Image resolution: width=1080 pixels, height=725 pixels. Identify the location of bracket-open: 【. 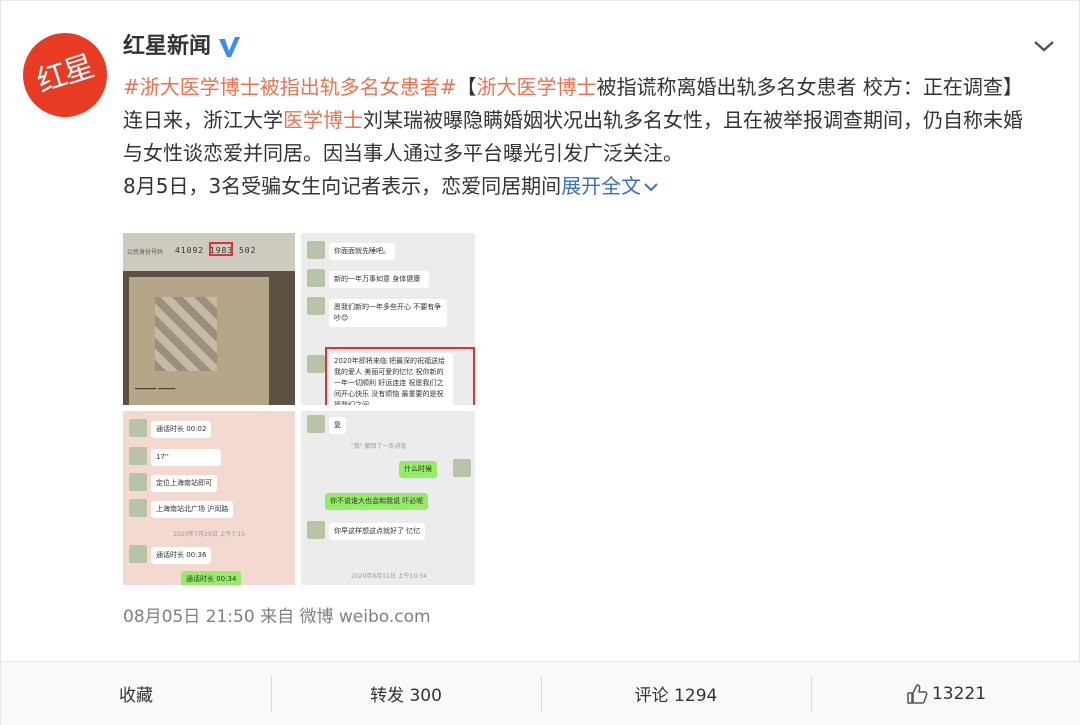
(466, 87).